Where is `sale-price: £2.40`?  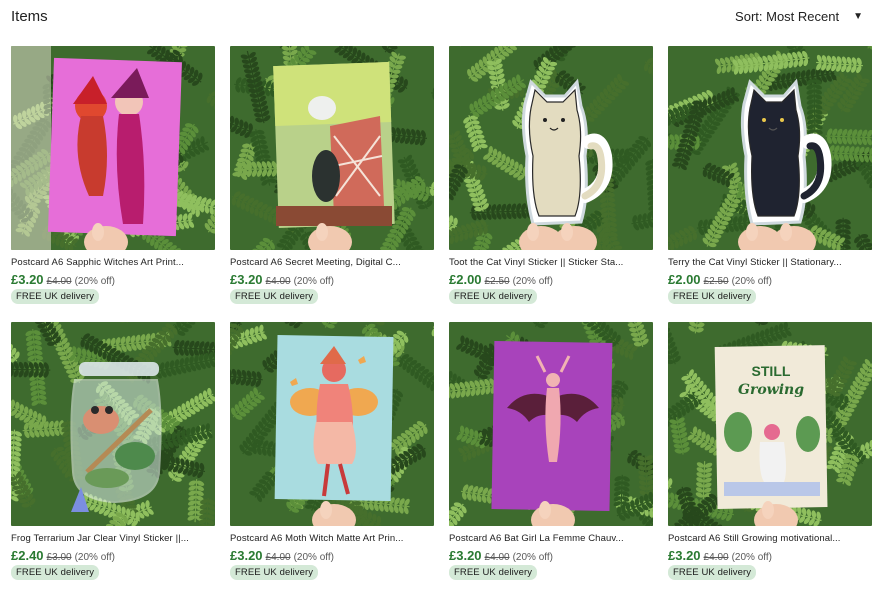
sale-price: £2.40 is located at coordinates (27, 555).